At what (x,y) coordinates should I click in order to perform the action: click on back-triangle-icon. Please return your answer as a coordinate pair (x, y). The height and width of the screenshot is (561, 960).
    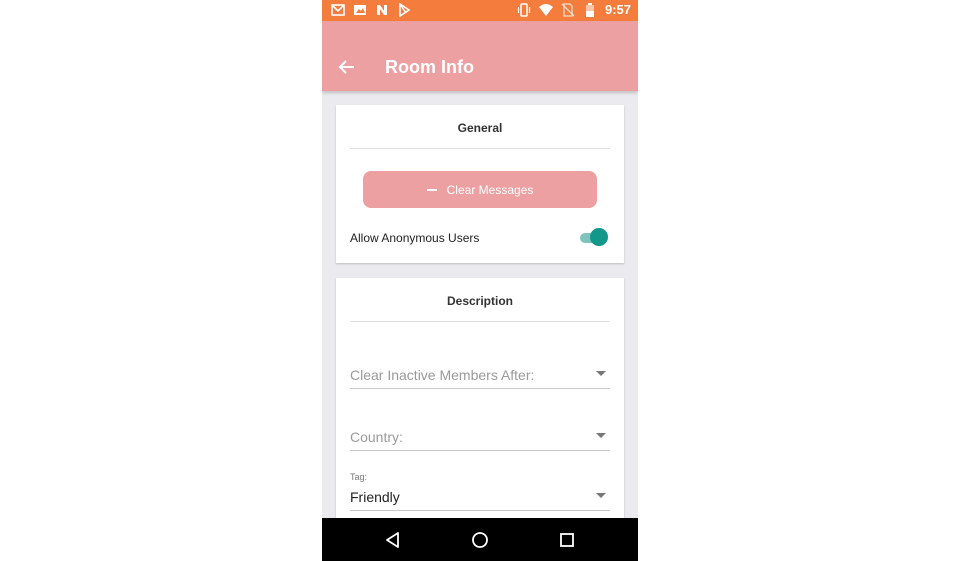
    Looking at the image, I should click on (393, 540).